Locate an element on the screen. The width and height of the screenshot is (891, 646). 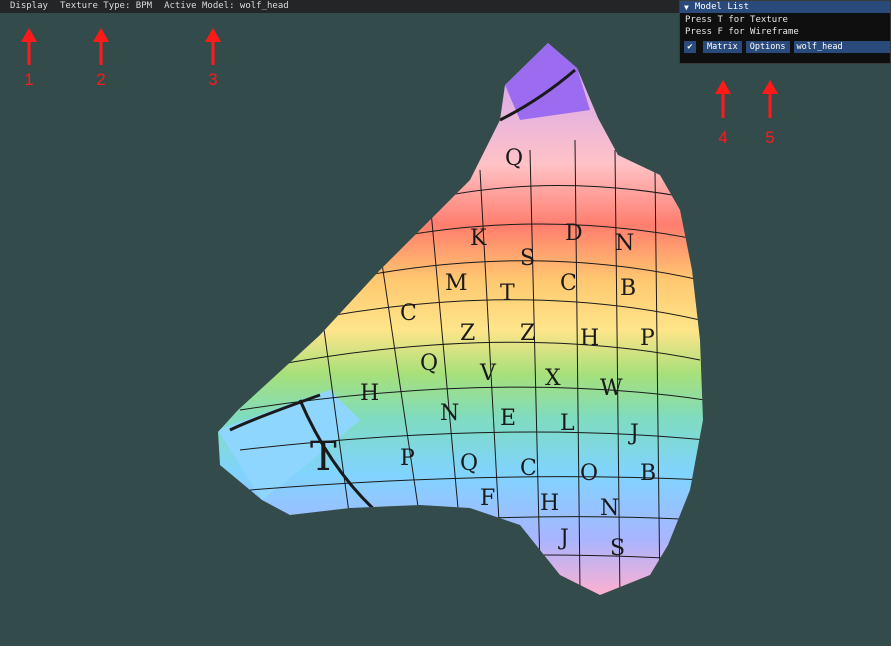
model-visible-checkbox: ✔ is located at coordinates (690, 47).